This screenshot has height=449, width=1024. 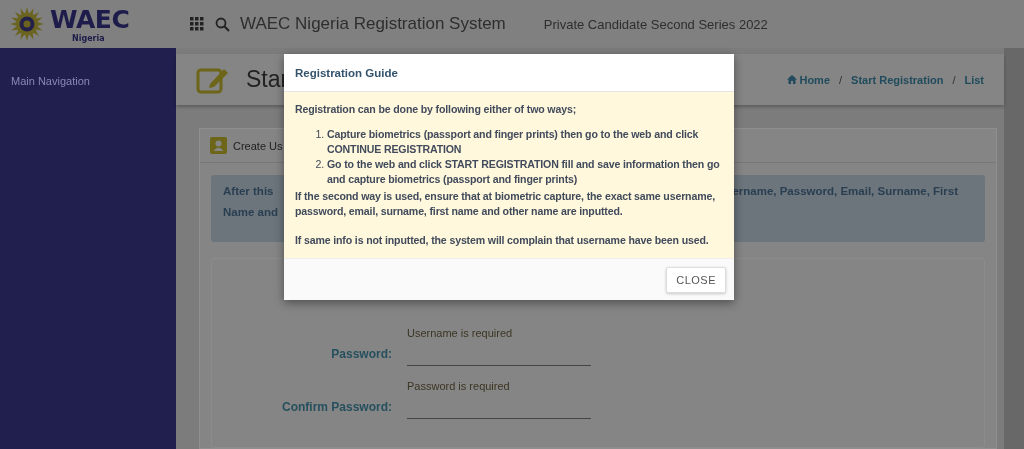 I want to click on notice-text: After this, so click(x=249, y=191).